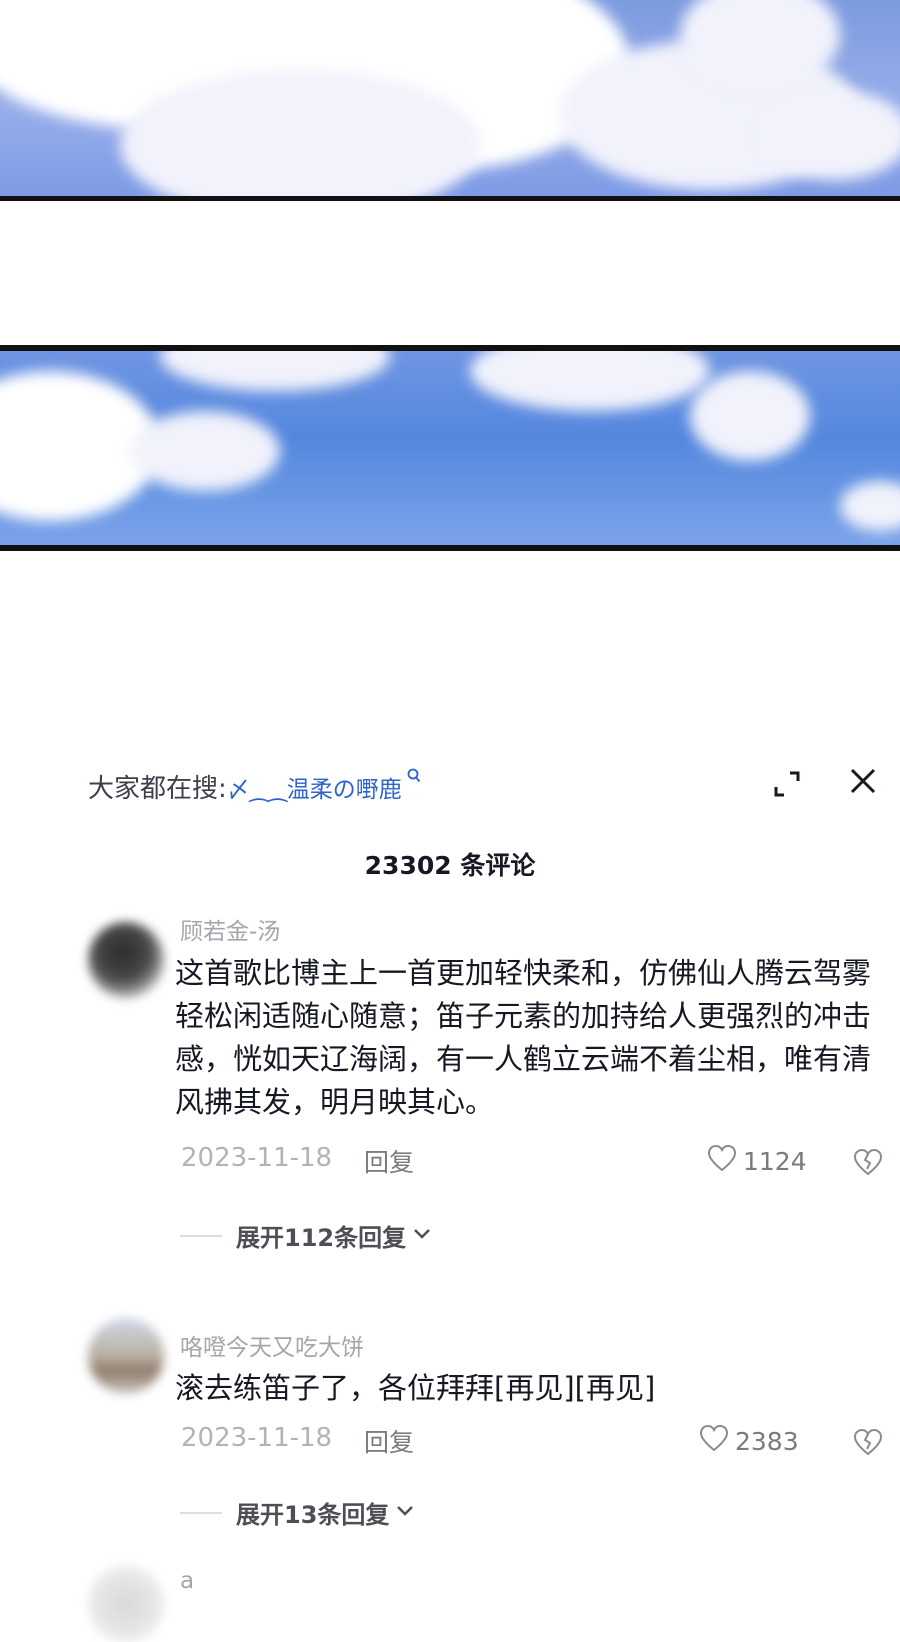  Describe the element at coordinates (450, 448) in the screenshot. I see `video-frame-middle` at that location.